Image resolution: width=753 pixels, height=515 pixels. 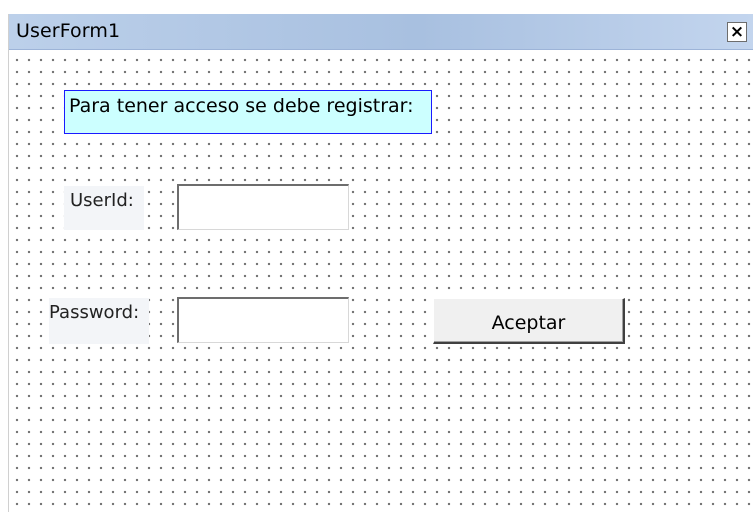 I want to click on title-bar: UserForm1 ×, so click(x=381, y=32).